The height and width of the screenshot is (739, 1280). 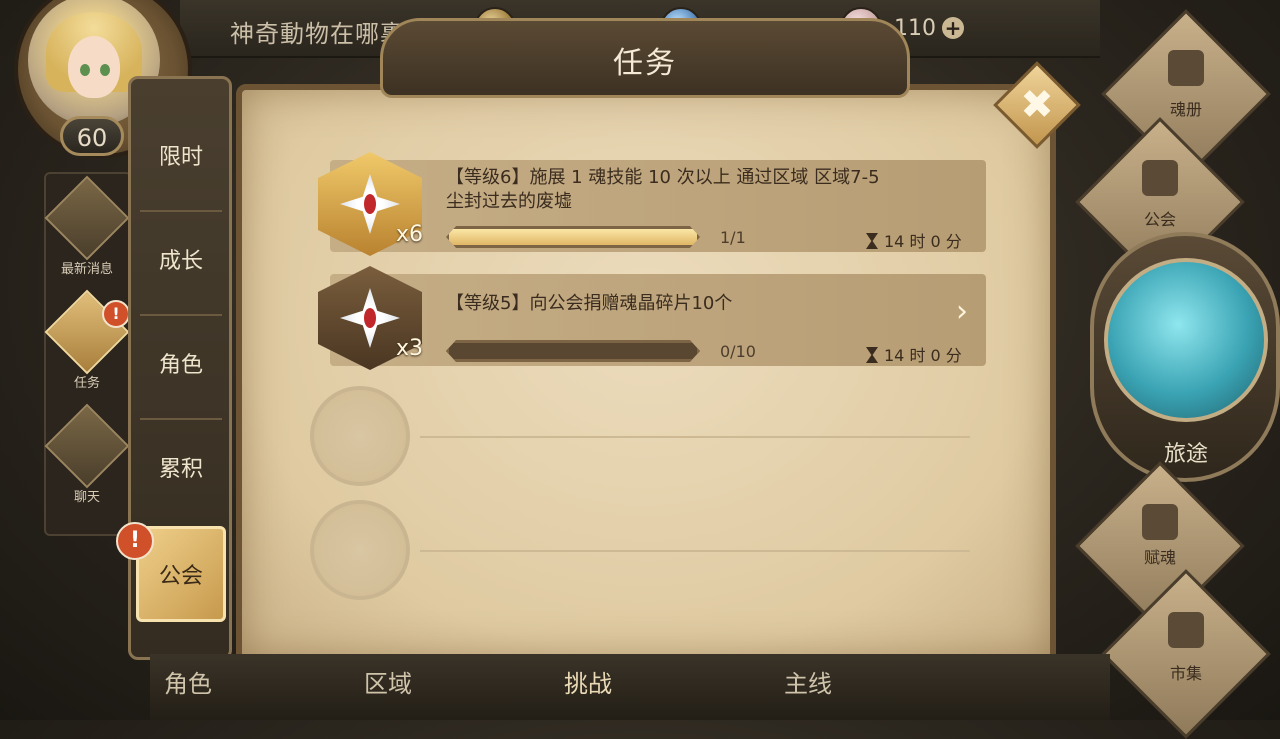 What do you see at coordinates (86, 383) in the screenshot?
I see `side-quest-label: 任务` at bounding box center [86, 383].